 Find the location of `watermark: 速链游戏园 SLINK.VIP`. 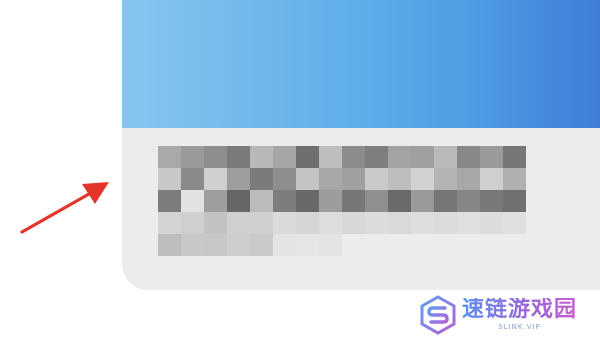

watermark: 速链游戏园 SLINK.VIP is located at coordinates (509, 315).